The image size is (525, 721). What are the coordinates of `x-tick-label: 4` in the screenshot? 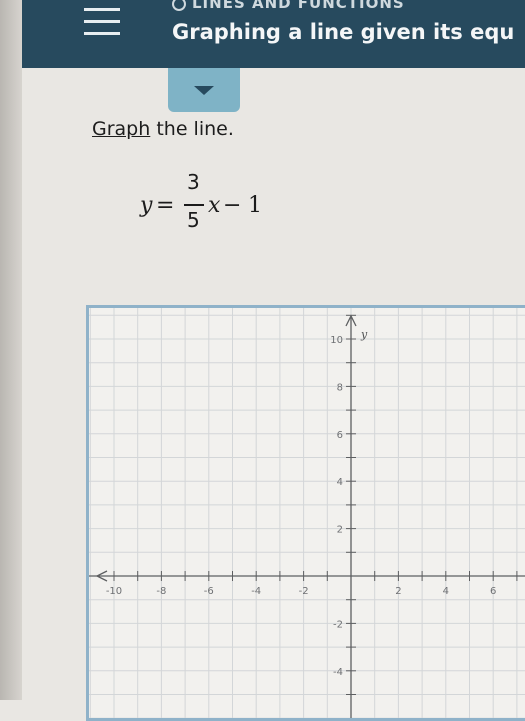 It's located at (446, 591).